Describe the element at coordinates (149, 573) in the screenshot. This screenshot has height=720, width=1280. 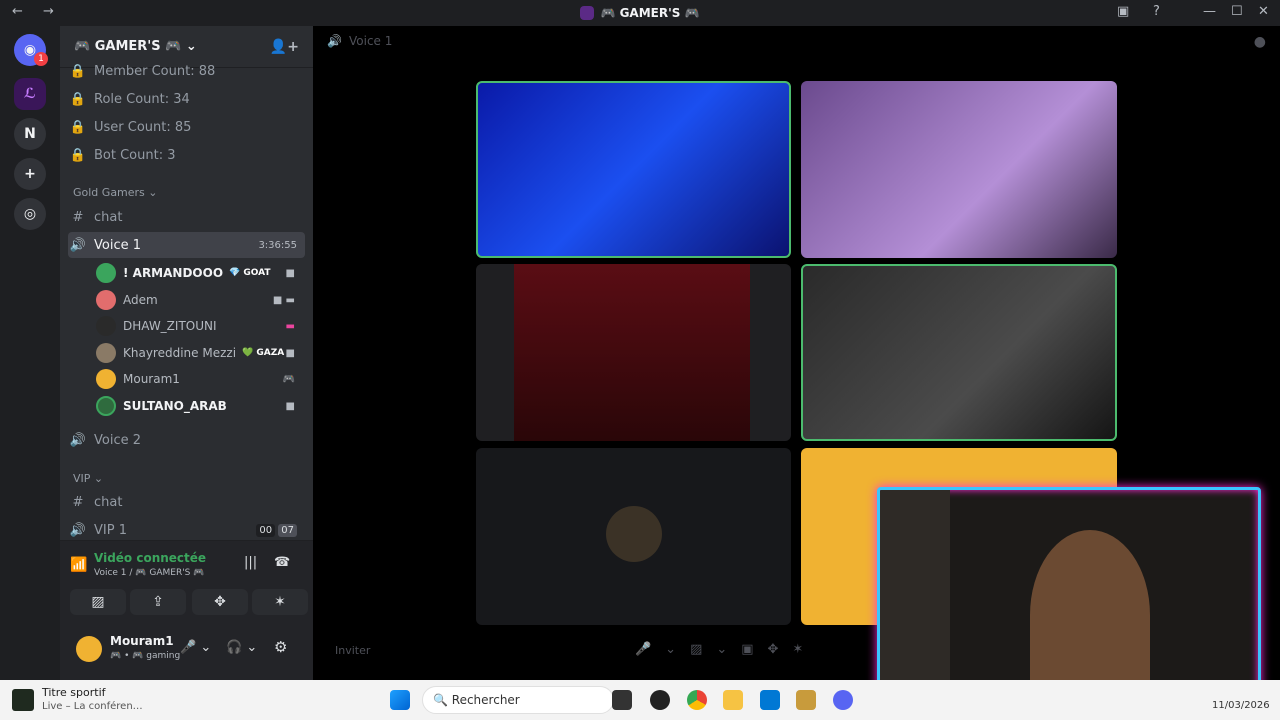
I see `voice-connected-channel: Voice 1 / 🎮 GAMER'S 🎮` at that location.